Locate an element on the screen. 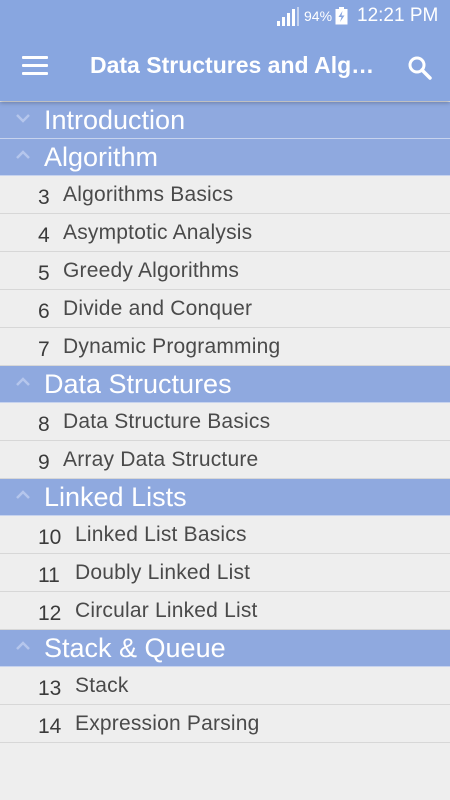  battery-percent: 94% is located at coordinates (318, 16).